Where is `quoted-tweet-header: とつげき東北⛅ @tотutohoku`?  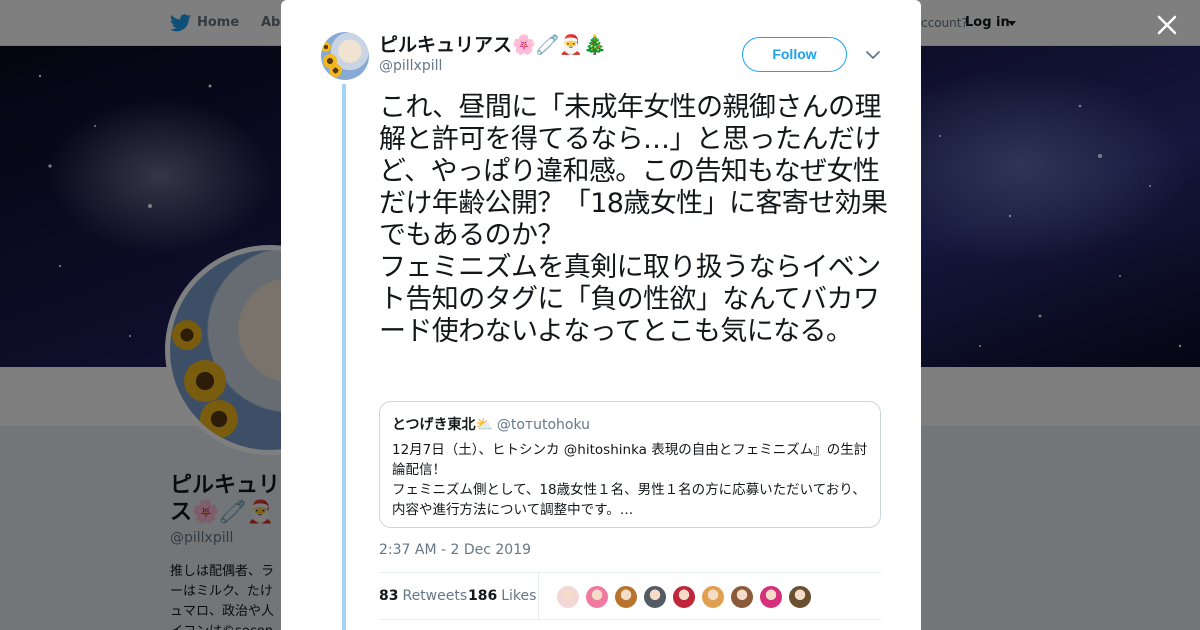
quoted-tweet-header: とつげき東北⛅ @tотutohoku is located at coordinates (630, 424).